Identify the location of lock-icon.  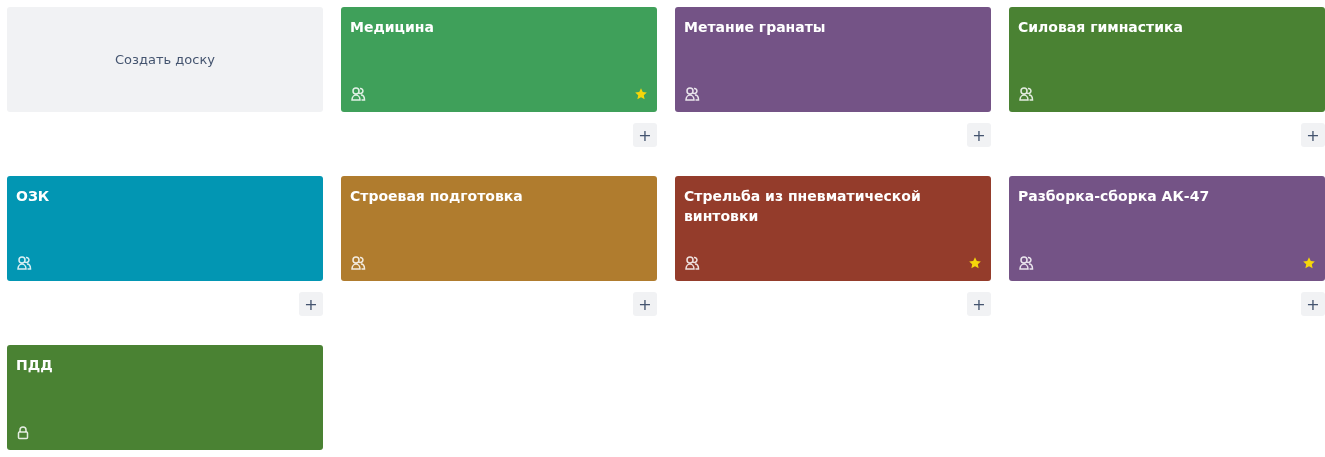
(23, 433).